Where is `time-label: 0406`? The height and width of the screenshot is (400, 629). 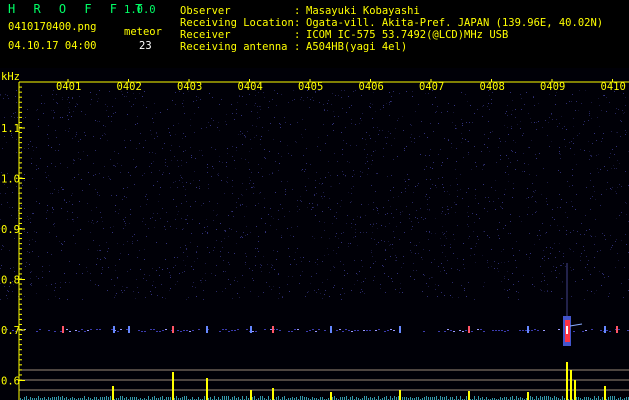
time-label: 0406 is located at coordinates (371, 87).